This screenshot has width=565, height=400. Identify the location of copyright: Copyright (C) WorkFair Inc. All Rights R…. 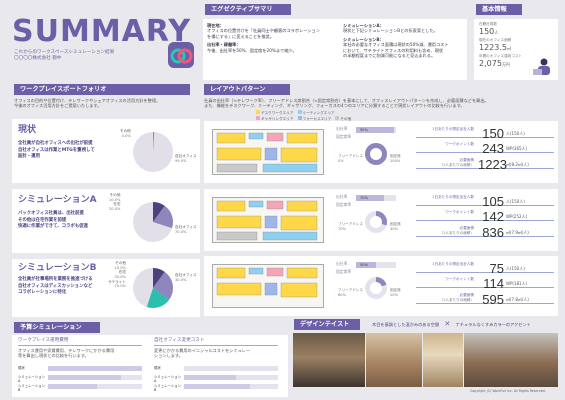
(508, 391).